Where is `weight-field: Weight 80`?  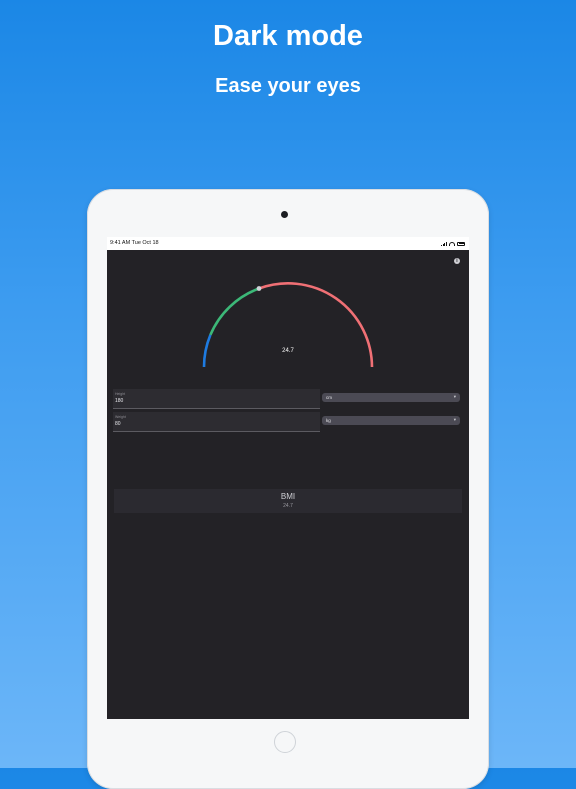 weight-field: Weight 80 is located at coordinates (216, 422).